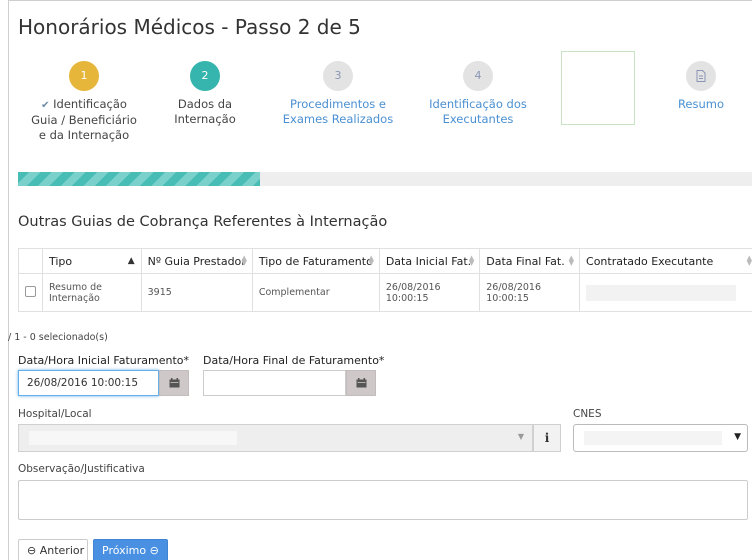  Describe the element at coordinates (478, 119) in the screenshot. I see `step-4-label-line2: Executantes` at that location.